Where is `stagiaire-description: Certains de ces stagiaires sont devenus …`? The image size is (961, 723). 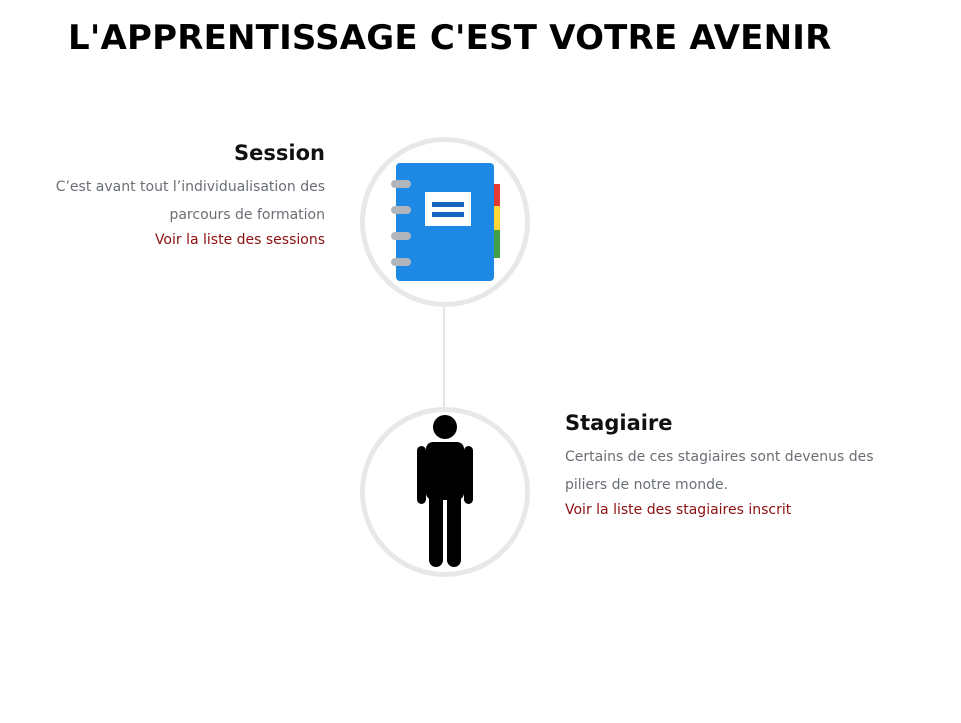 stagiaire-description: Certains de ces stagiaires sont devenus … is located at coordinates (719, 471).